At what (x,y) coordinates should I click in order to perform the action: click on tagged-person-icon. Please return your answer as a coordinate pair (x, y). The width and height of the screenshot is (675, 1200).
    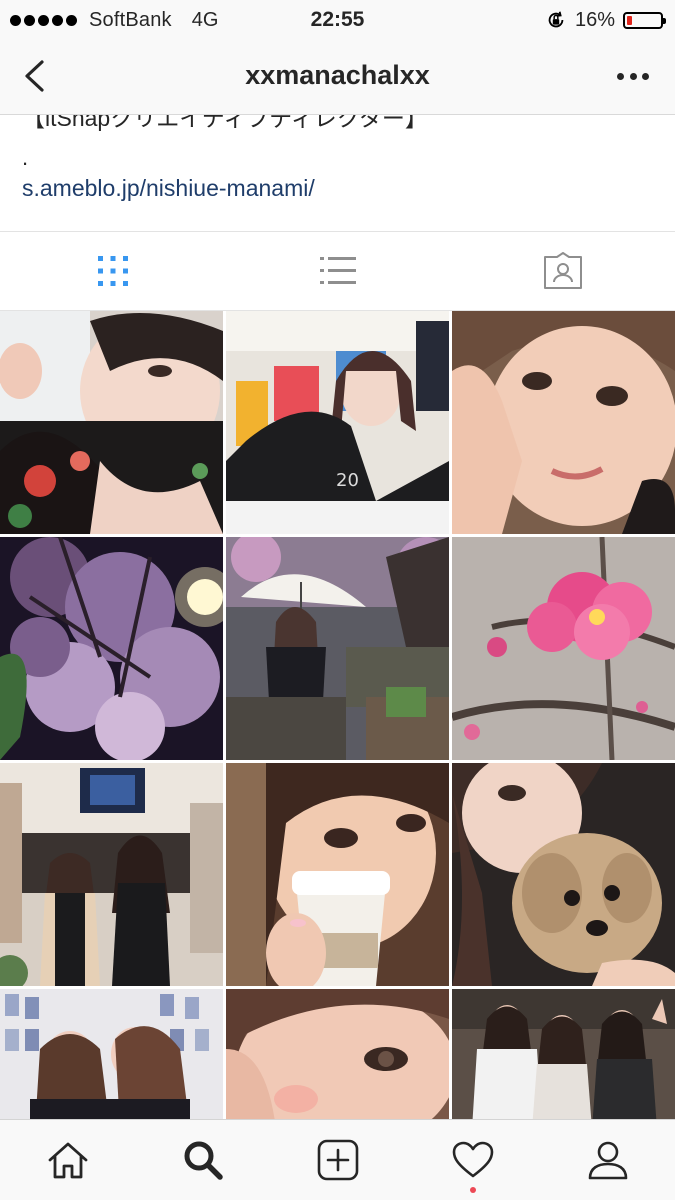
    Looking at the image, I should click on (562, 270).